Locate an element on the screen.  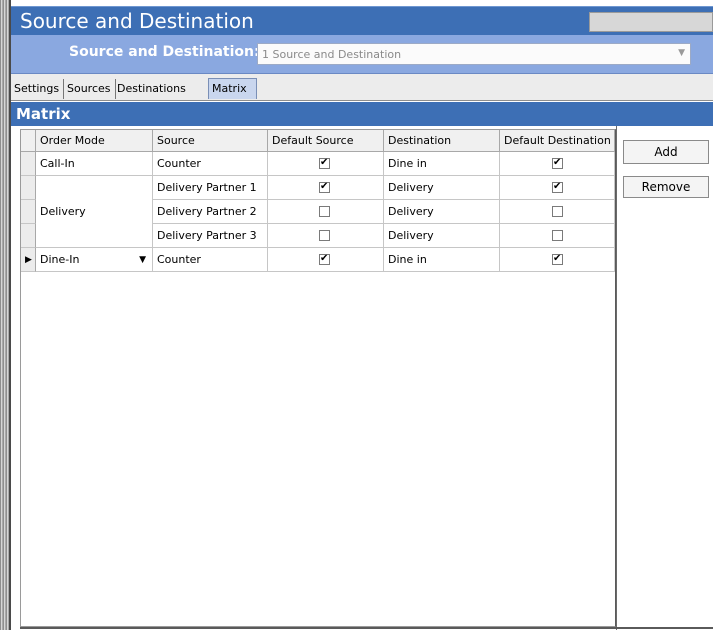
column-header-destination: Destination is located at coordinates (442, 141).